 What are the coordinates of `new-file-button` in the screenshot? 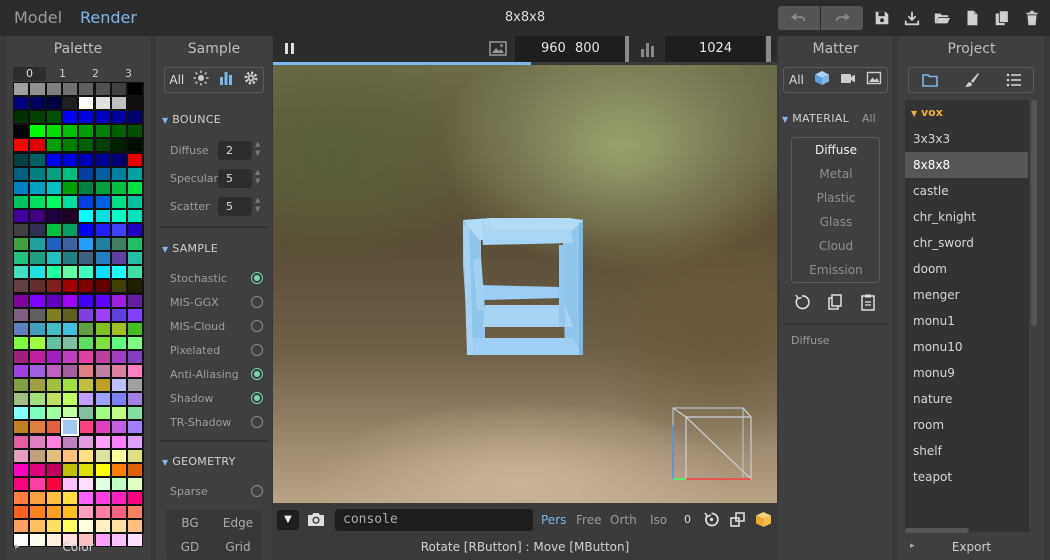 It's located at (972, 18).